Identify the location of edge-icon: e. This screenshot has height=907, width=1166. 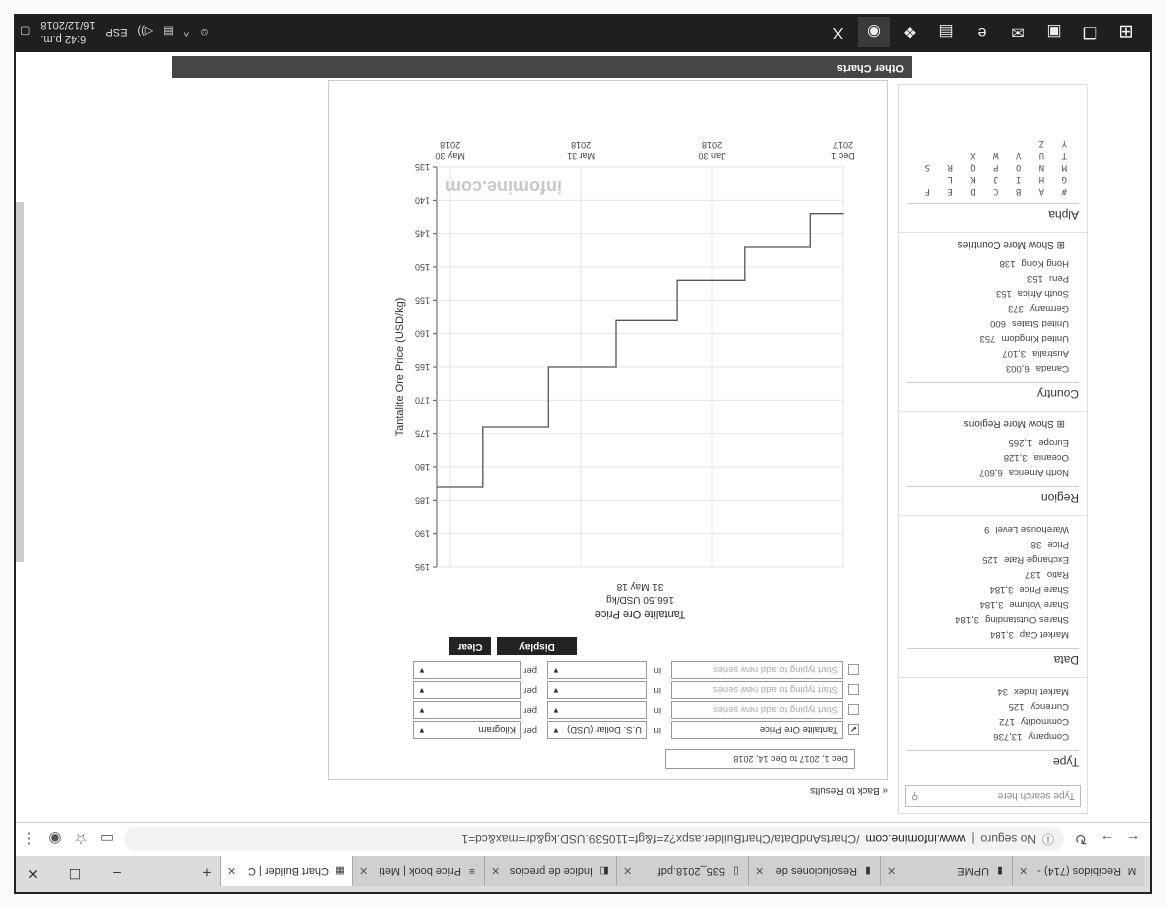
(982, 32).